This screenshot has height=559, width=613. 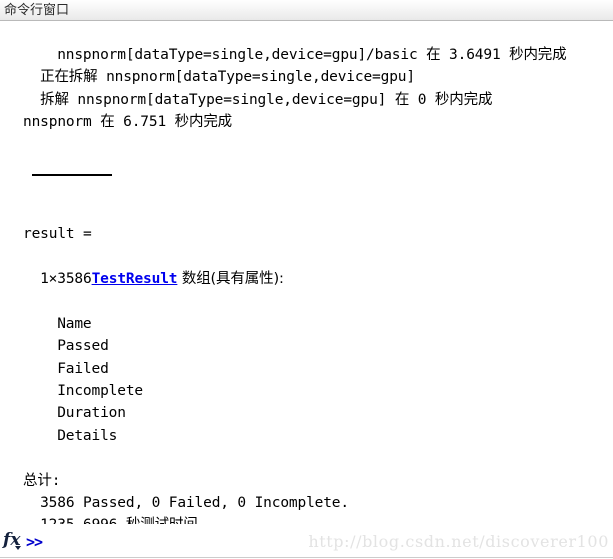 What do you see at coordinates (318, 167) in the screenshot?
I see `console-separator-rule` at bounding box center [318, 167].